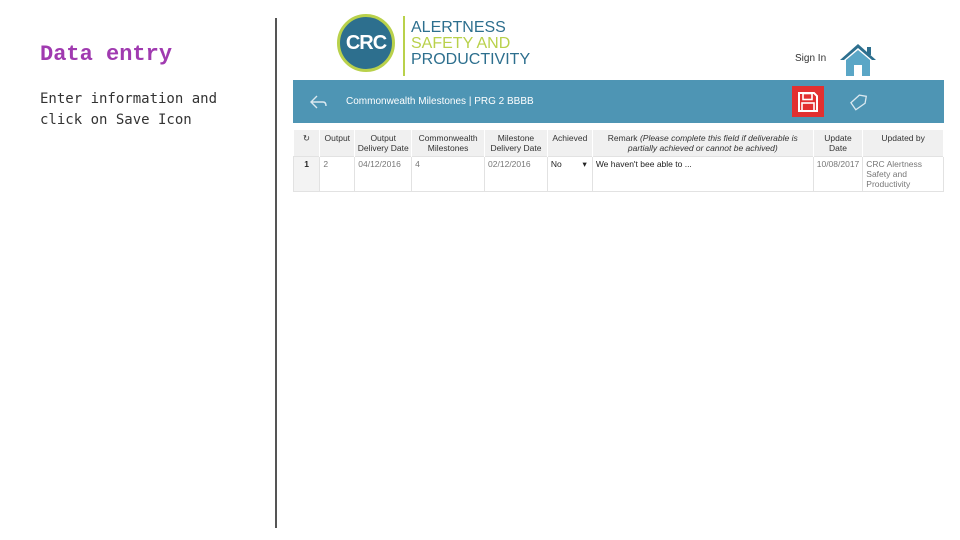 The height and width of the screenshot is (540, 960). Describe the element at coordinates (306, 174) in the screenshot. I see `row-number: 1` at that location.